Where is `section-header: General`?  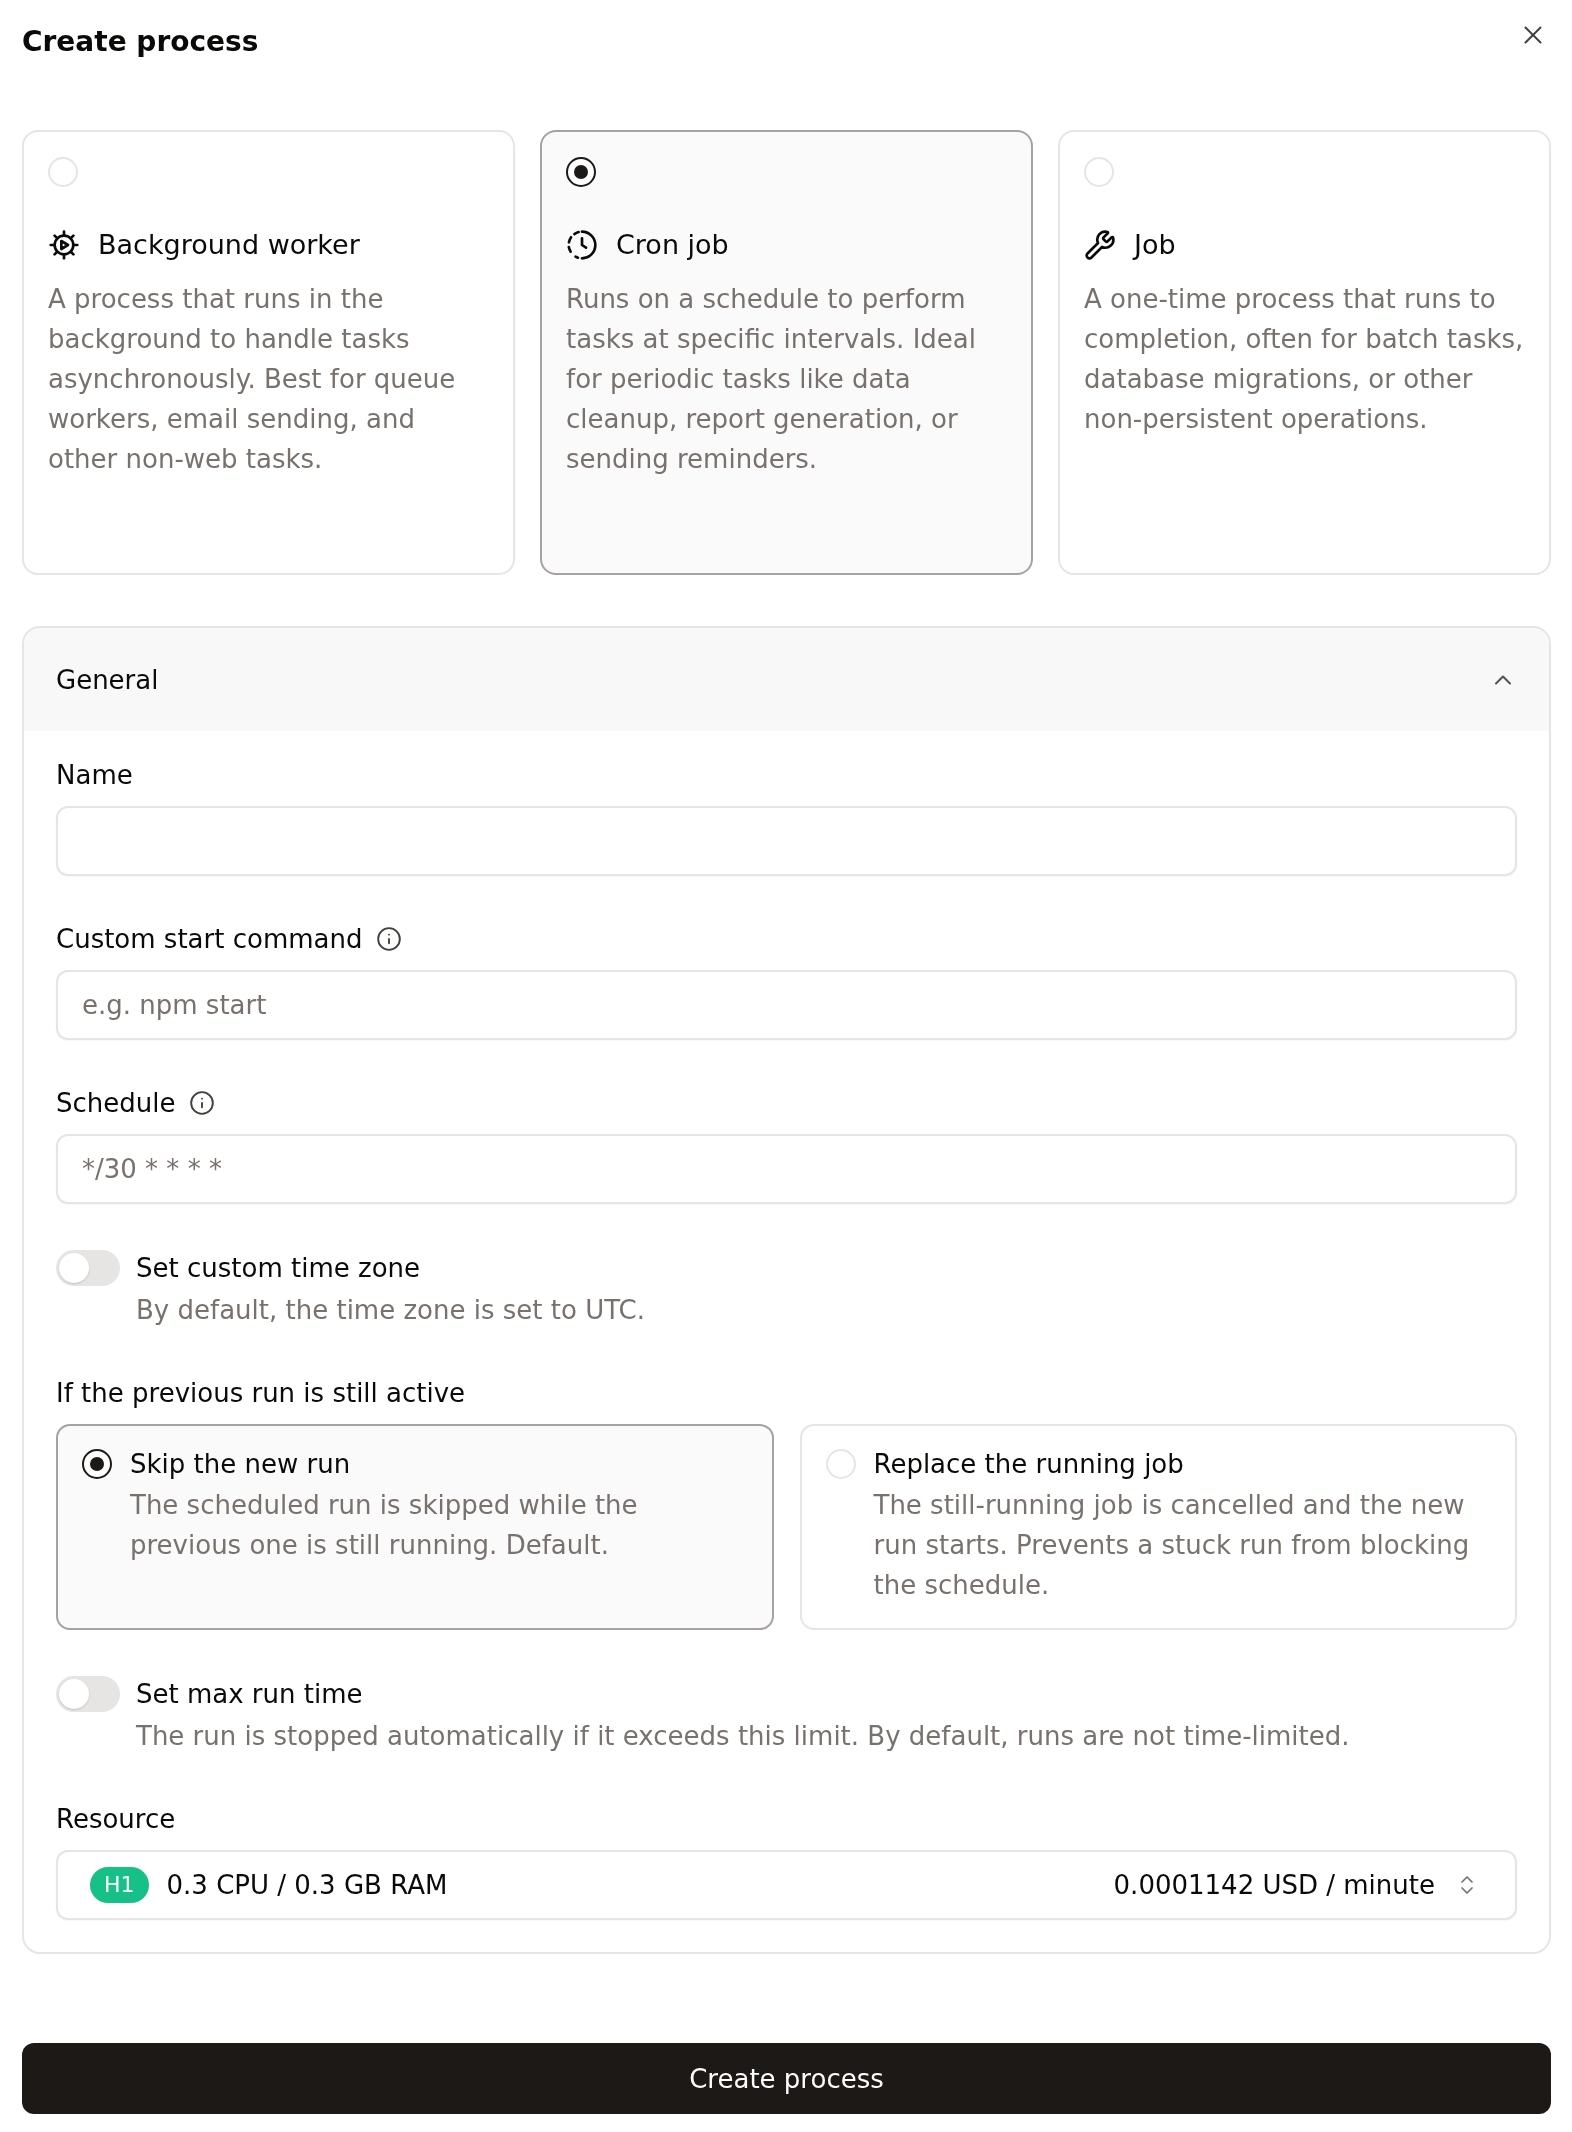
section-header: General is located at coordinates (786, 679).